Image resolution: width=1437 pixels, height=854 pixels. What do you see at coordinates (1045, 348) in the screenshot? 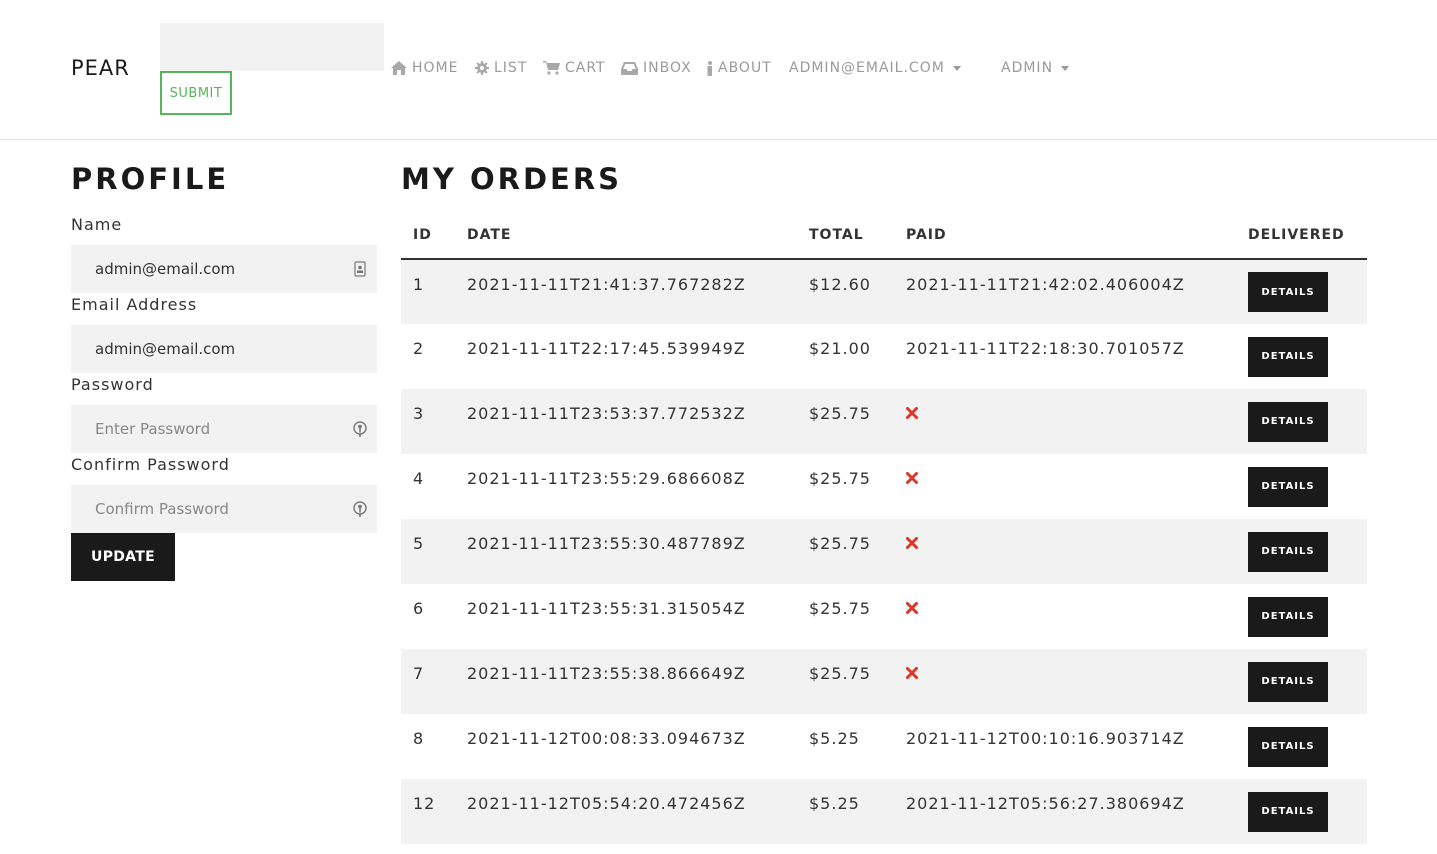
I see `order-paid: 2021-11-11T22:18:30.701057Z` at bounding box center [1045, 348].